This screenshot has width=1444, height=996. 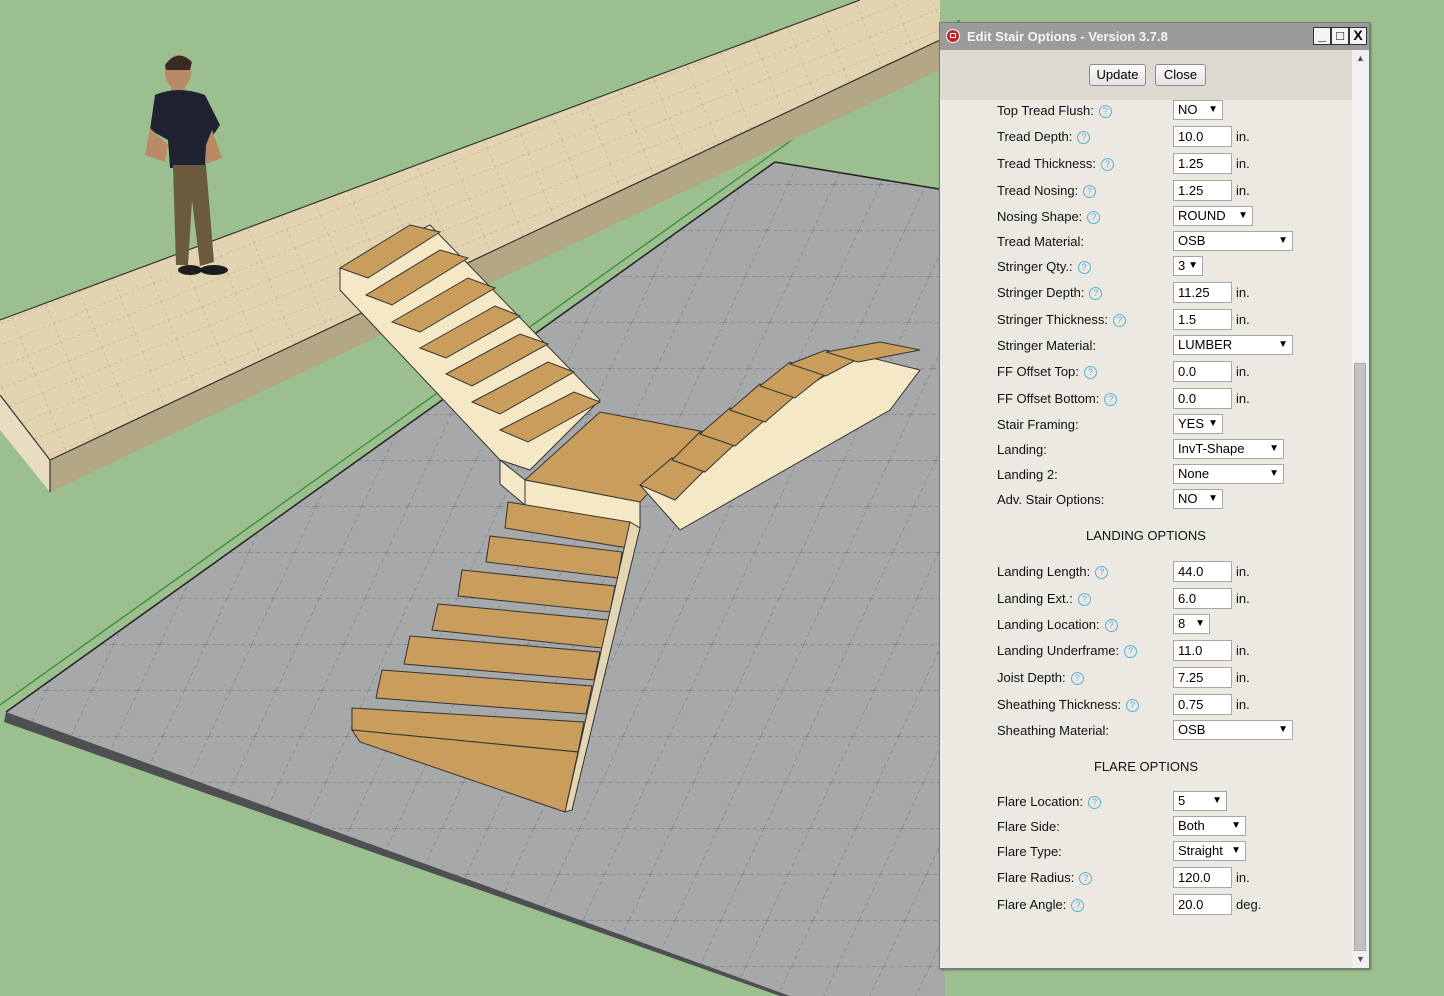 I want to click on top-tread-flush-select: NO ▼, so click(x=1198, y=110).